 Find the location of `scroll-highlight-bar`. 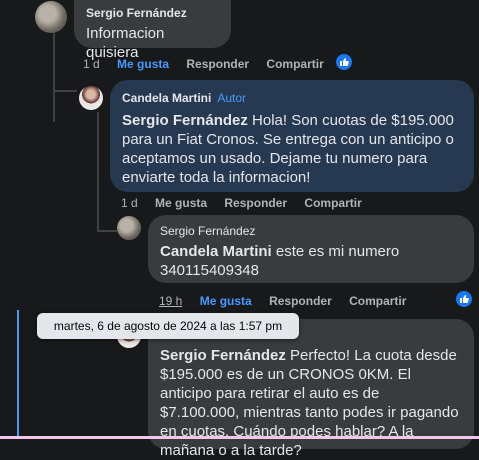

scroll-highlight-bar is located at coordinates (18, 374).